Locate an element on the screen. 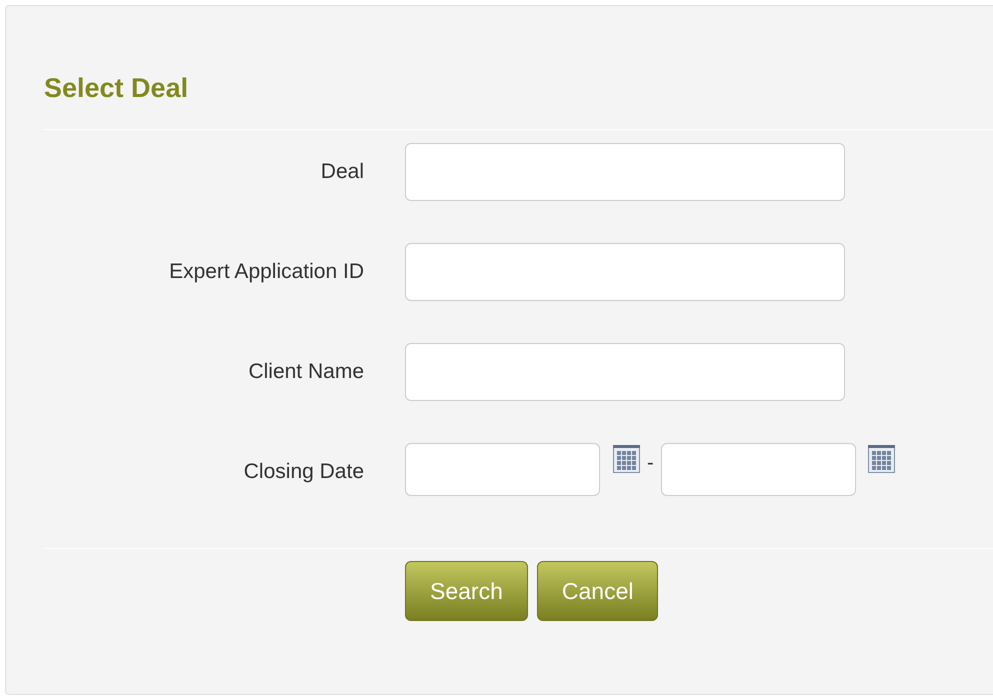 This screenshot has height=698, width=993. form-title: Select Deal is located at coordinates (117, 88).